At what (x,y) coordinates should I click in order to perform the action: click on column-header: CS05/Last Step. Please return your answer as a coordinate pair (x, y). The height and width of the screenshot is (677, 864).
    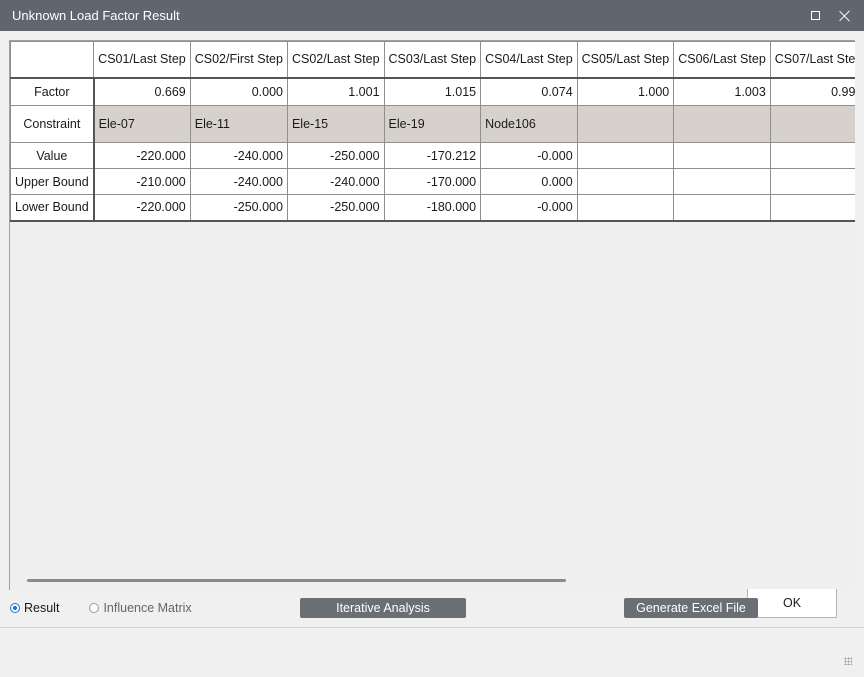
    Looking at the image, I should click on (625, 60).